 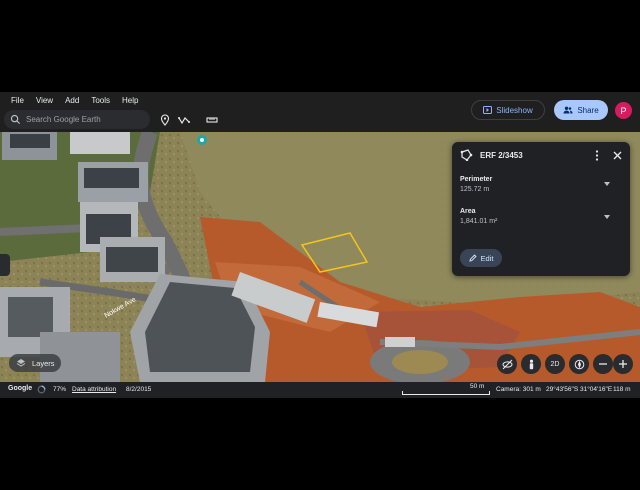 I want to click on measure-icon, so click(x=212, y=120).